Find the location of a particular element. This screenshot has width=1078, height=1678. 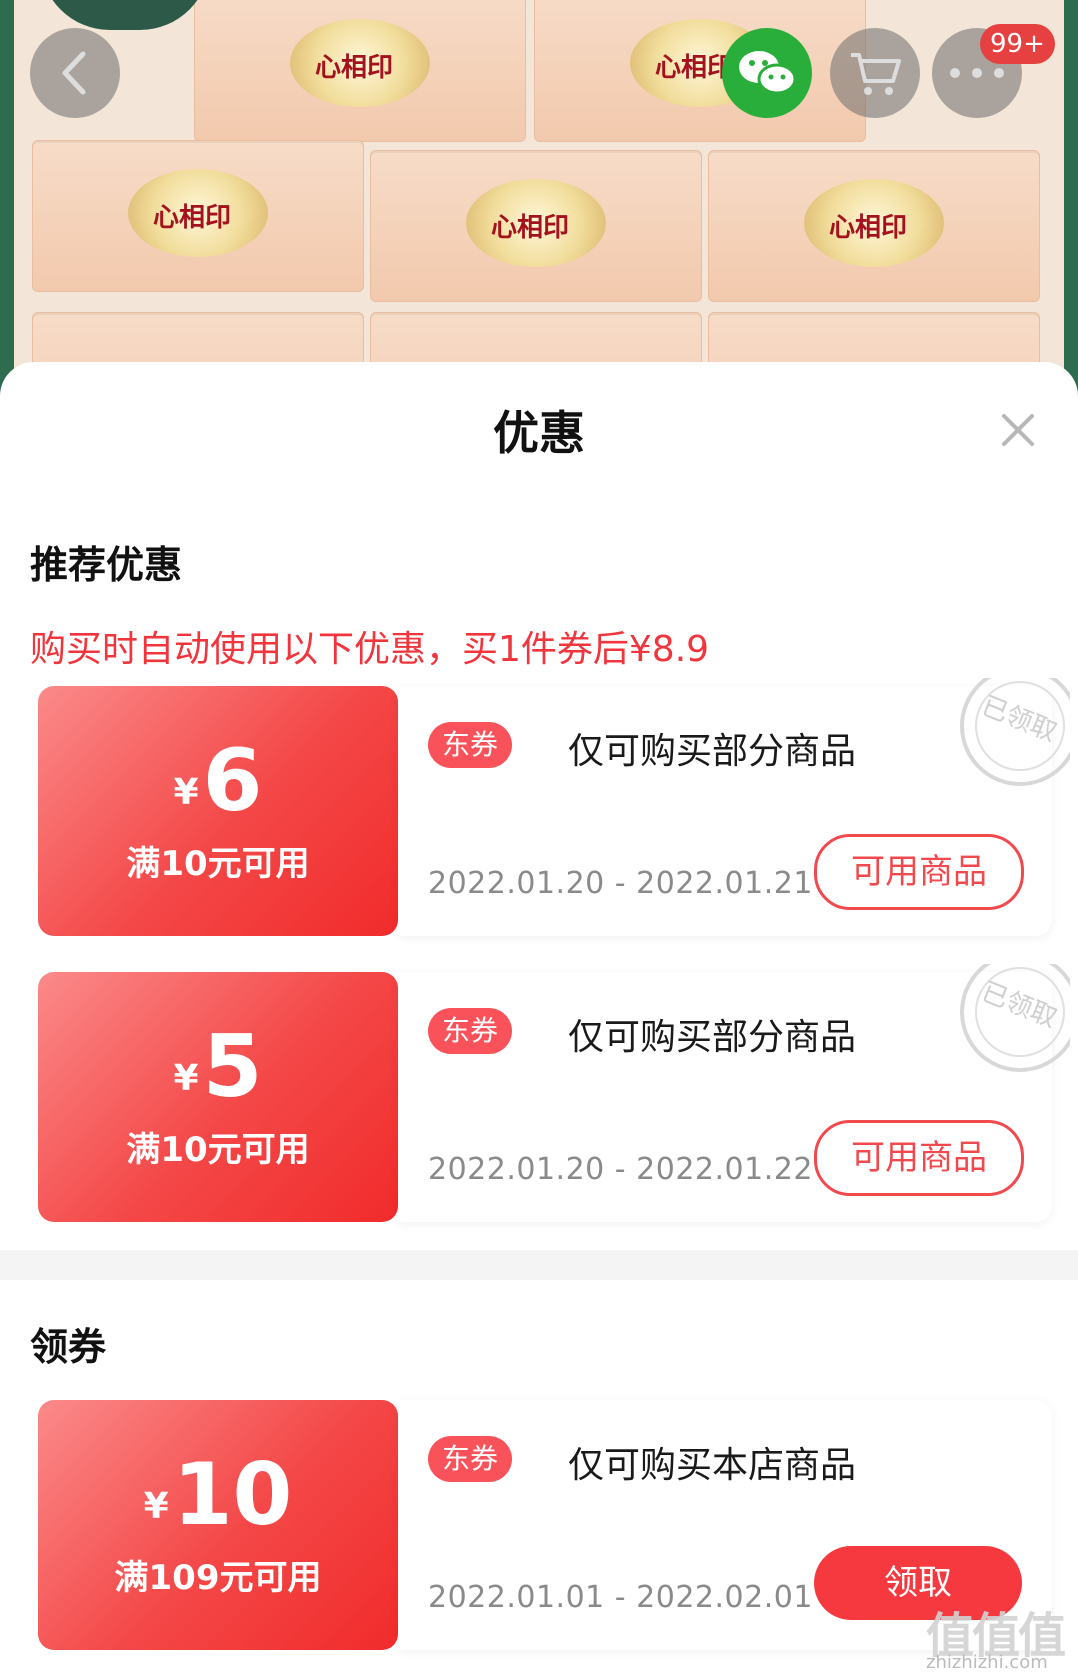

coupon-date-range: 2022.01.01 - 2022.02.01 is located at coordinates (620, 1597).